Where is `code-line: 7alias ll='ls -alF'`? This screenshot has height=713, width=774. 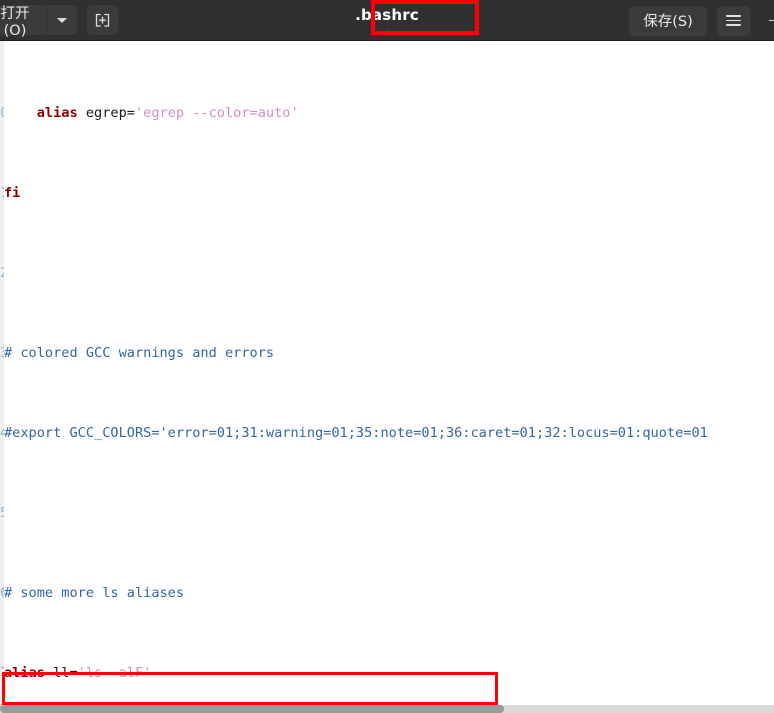 code-line: 7alias ll='ls -alF' is located at coordinates (387, 673).